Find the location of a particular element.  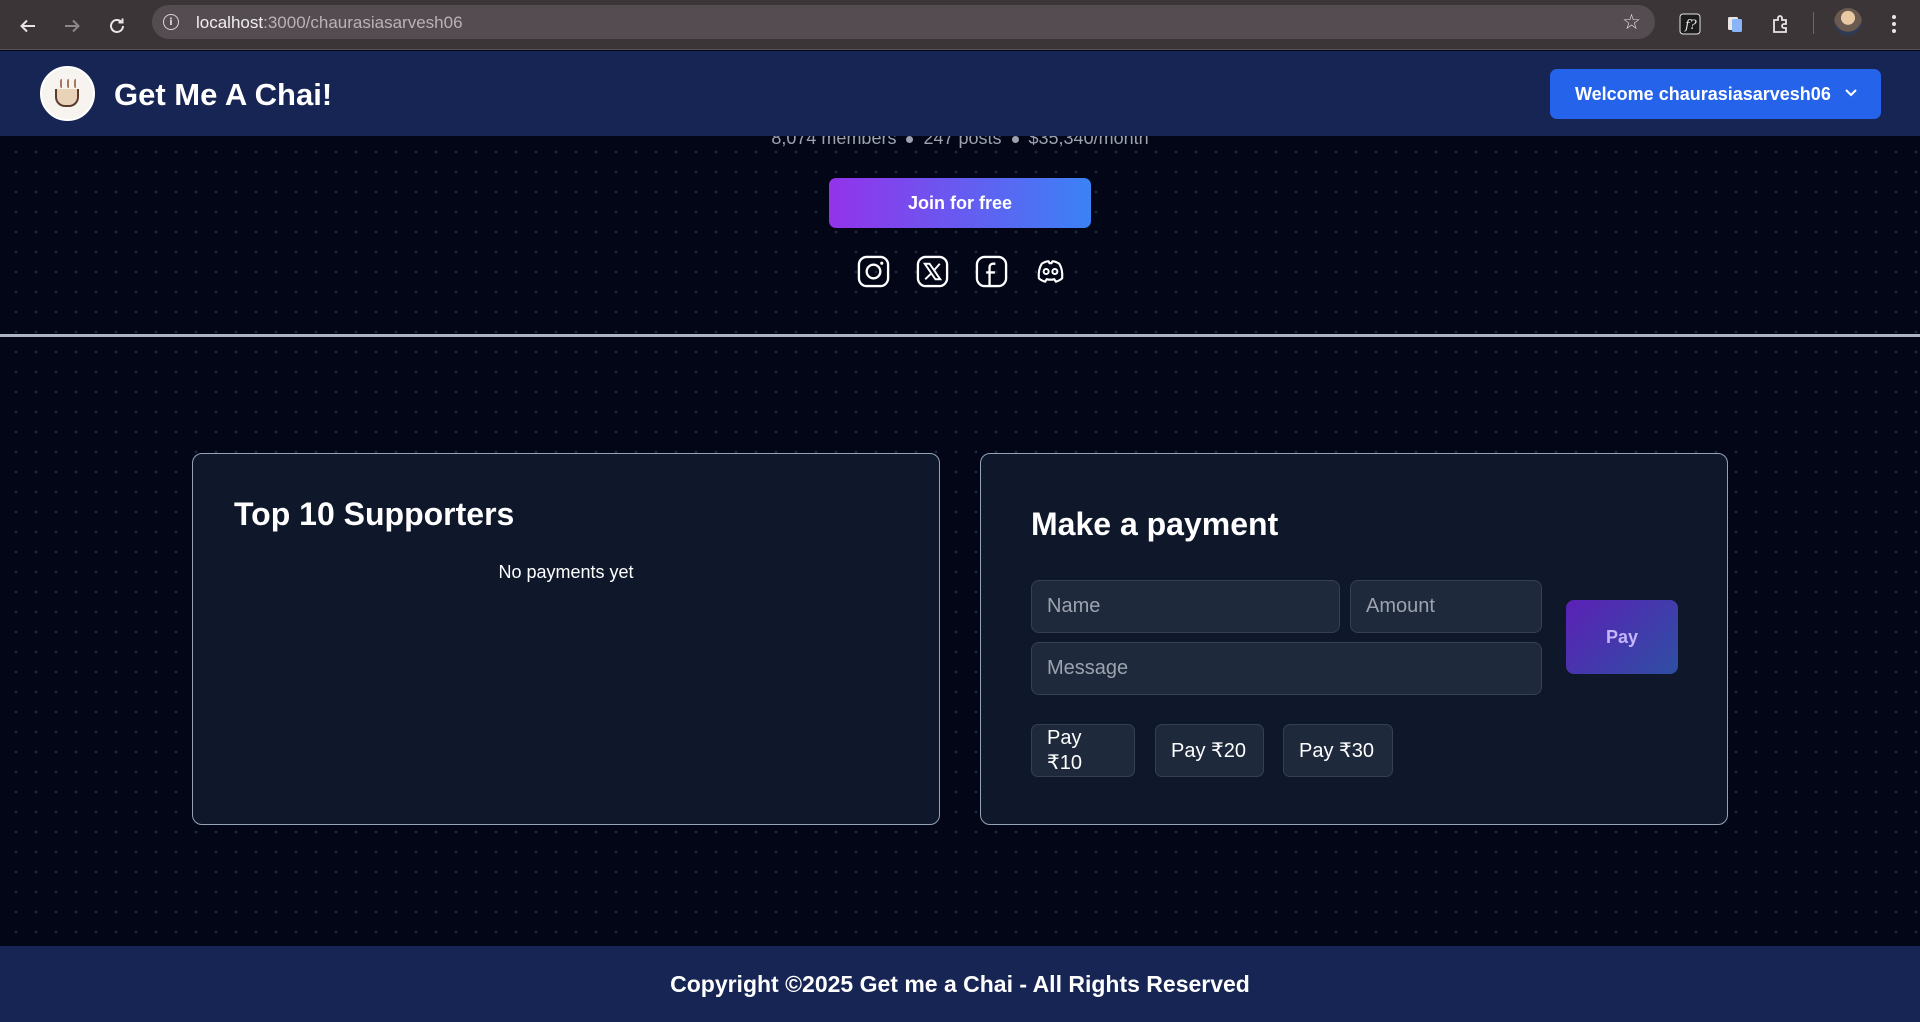

payment-title: Make a payment is located at coordinates (1155, 524).